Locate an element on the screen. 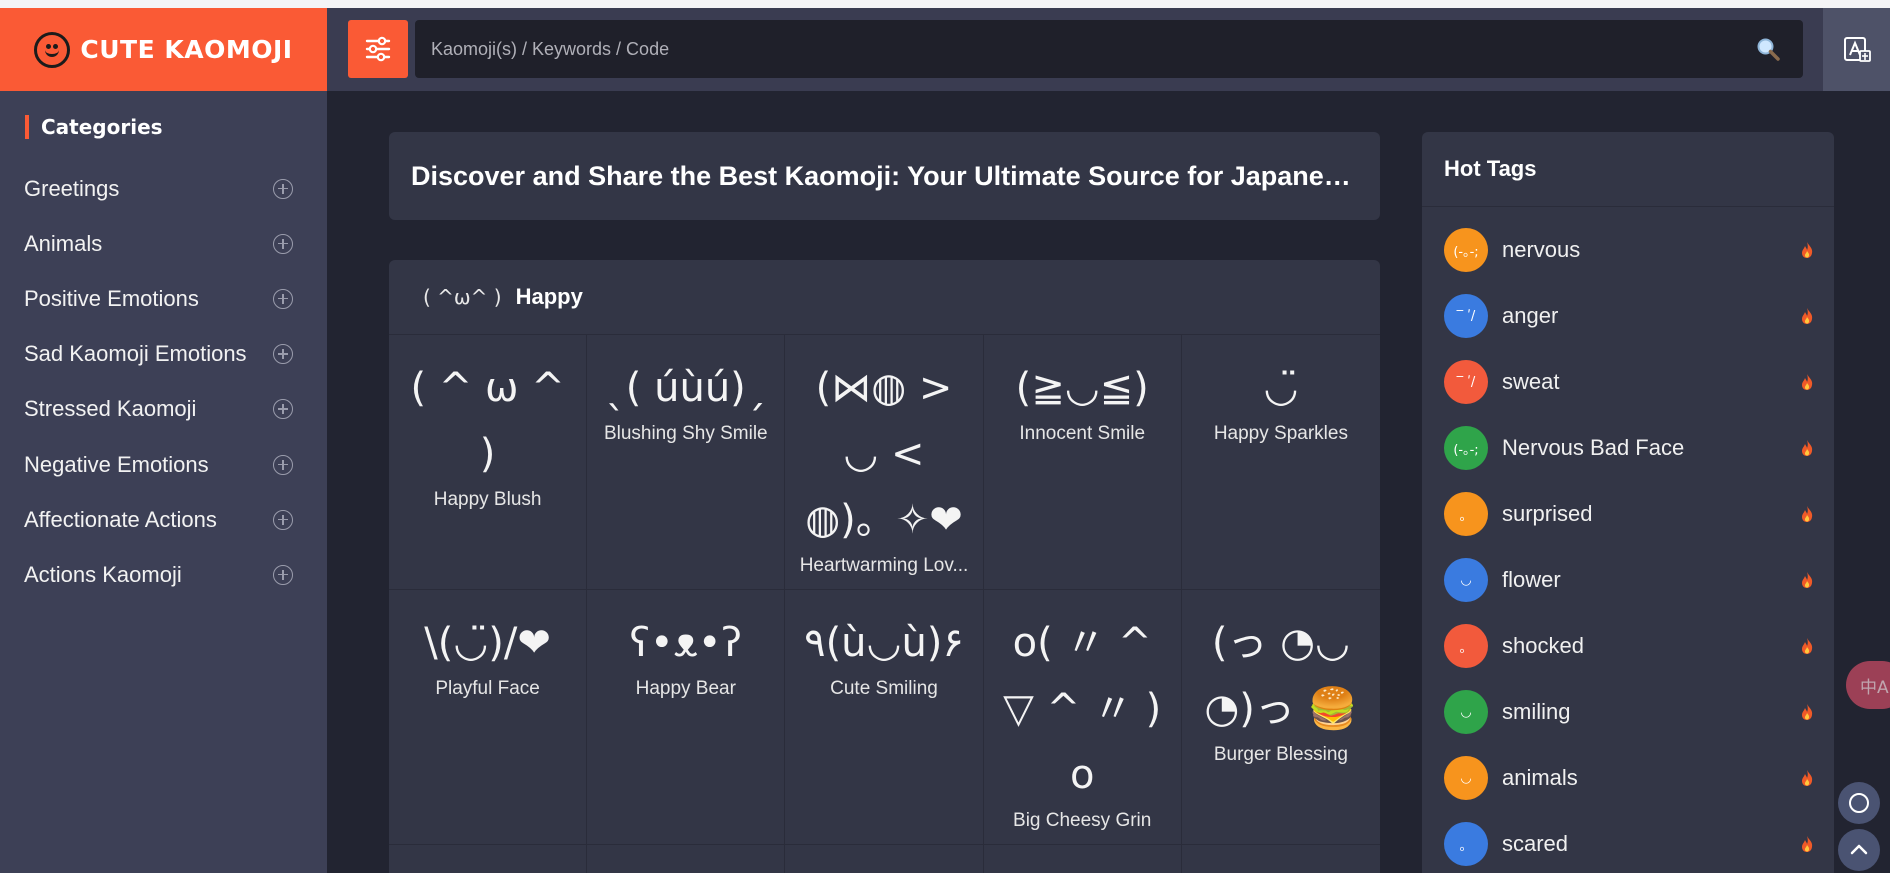 The height and width of the screenshot is (873, 1890). kaomoji-label: Happy Sparkles is located at coordinates (1280, 433).